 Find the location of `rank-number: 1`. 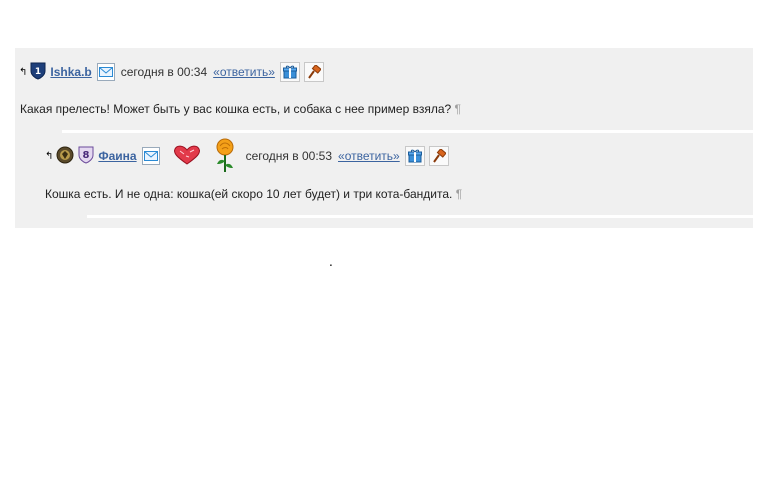

rank-number: 1 is located at coordinates (38, 72).